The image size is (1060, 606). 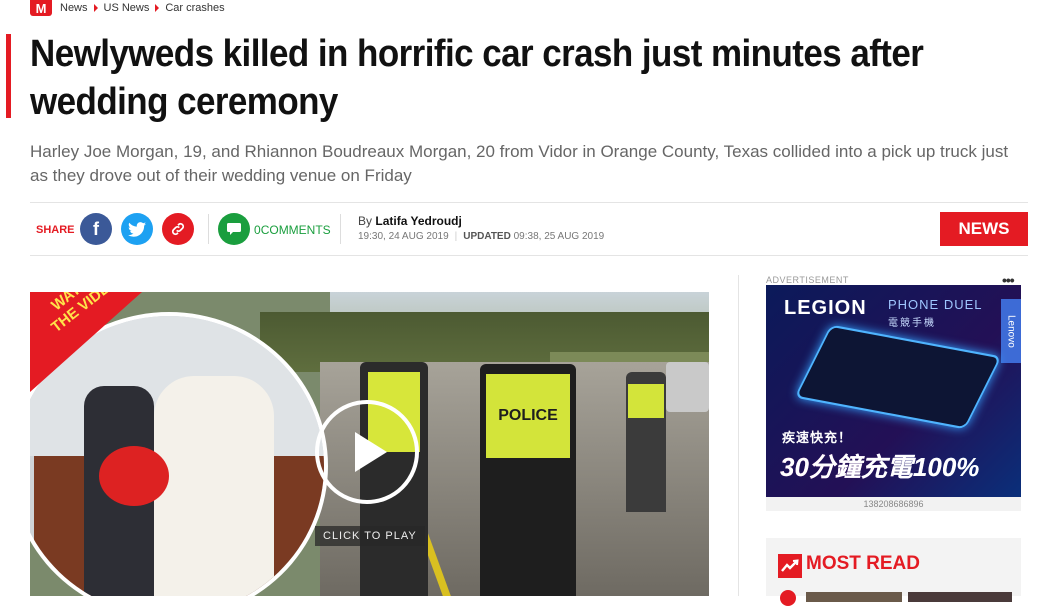 I want to click on copy-link-button, so click(x=178, y=229).